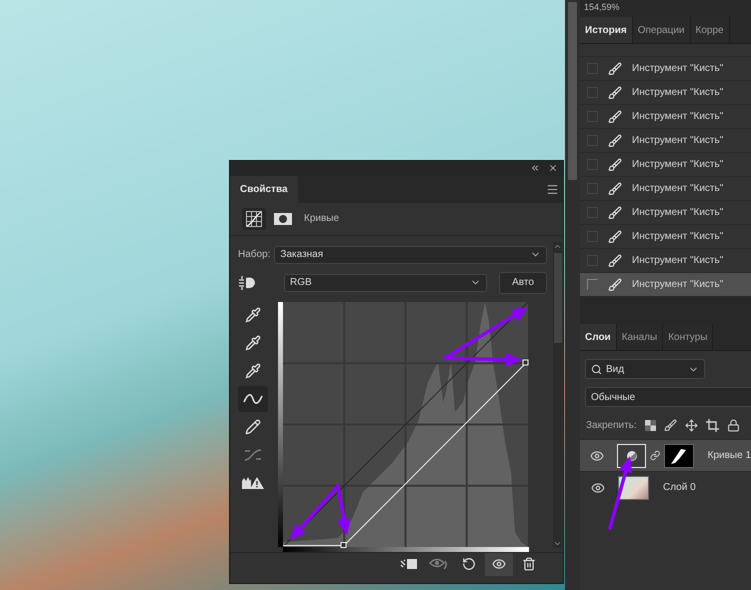 The image size is (751, 590). I want to click on collapse-icon, so click(535, 168).